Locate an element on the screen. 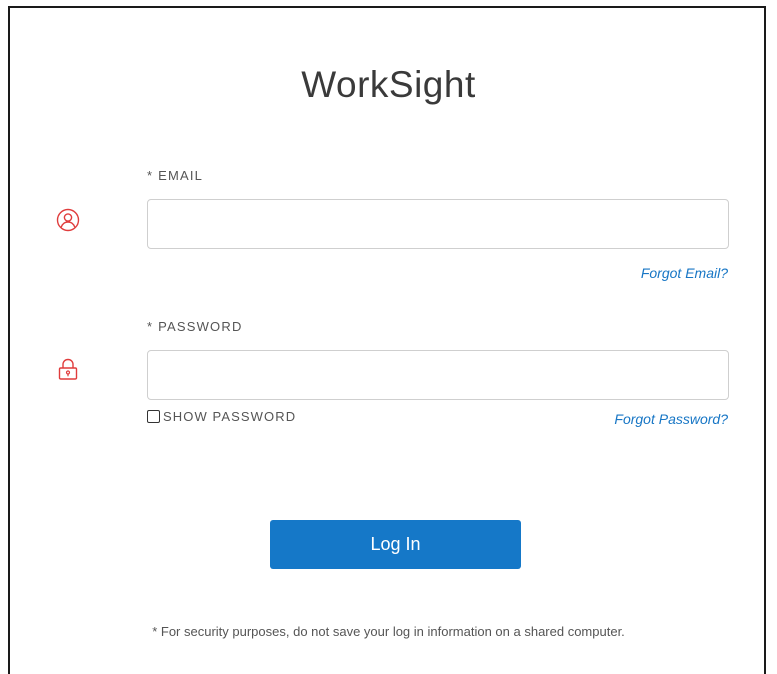  email-input is located at coordinates (438, 224).